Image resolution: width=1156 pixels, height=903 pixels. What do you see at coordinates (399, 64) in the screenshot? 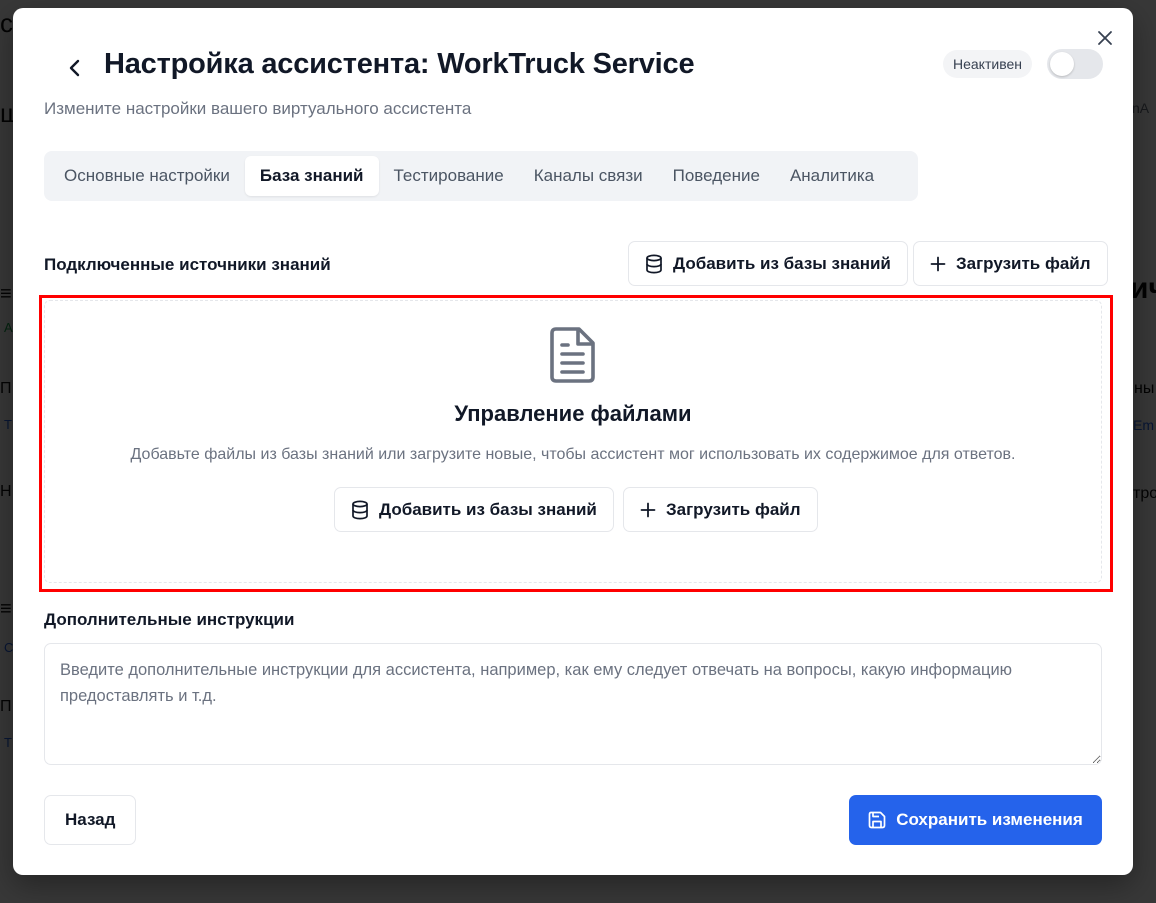
I see `page-title: Настройка ассистента: WorkTruck Service` at bounding box center [399, 64].